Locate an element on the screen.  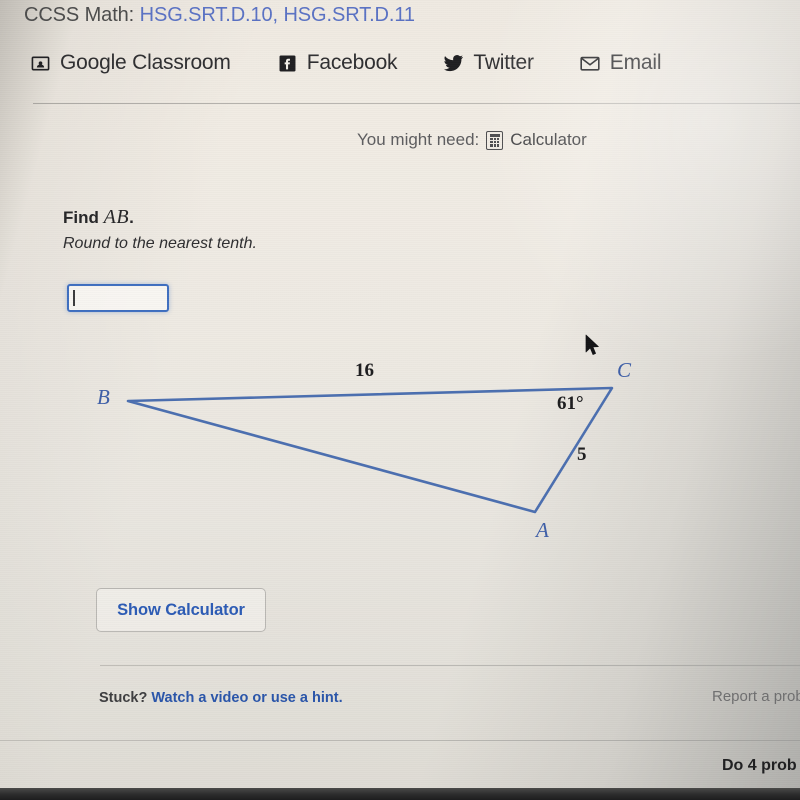
divider-below-share-bar is located at coordinates (416, 103).